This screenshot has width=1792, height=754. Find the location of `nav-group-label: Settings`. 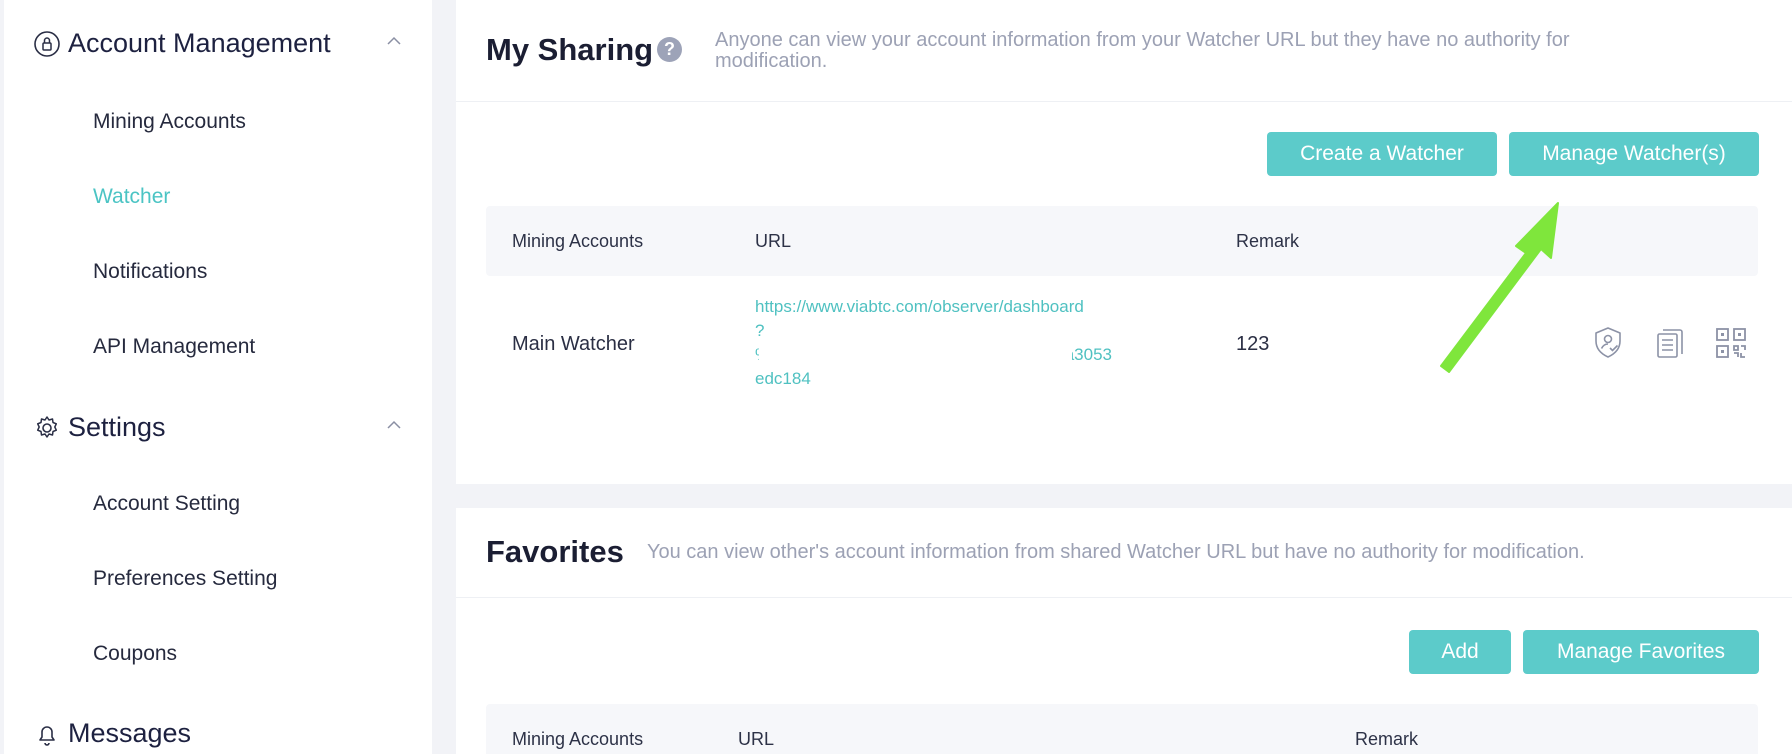

nav-group-label: Settings is located at coordinates (117, 427).